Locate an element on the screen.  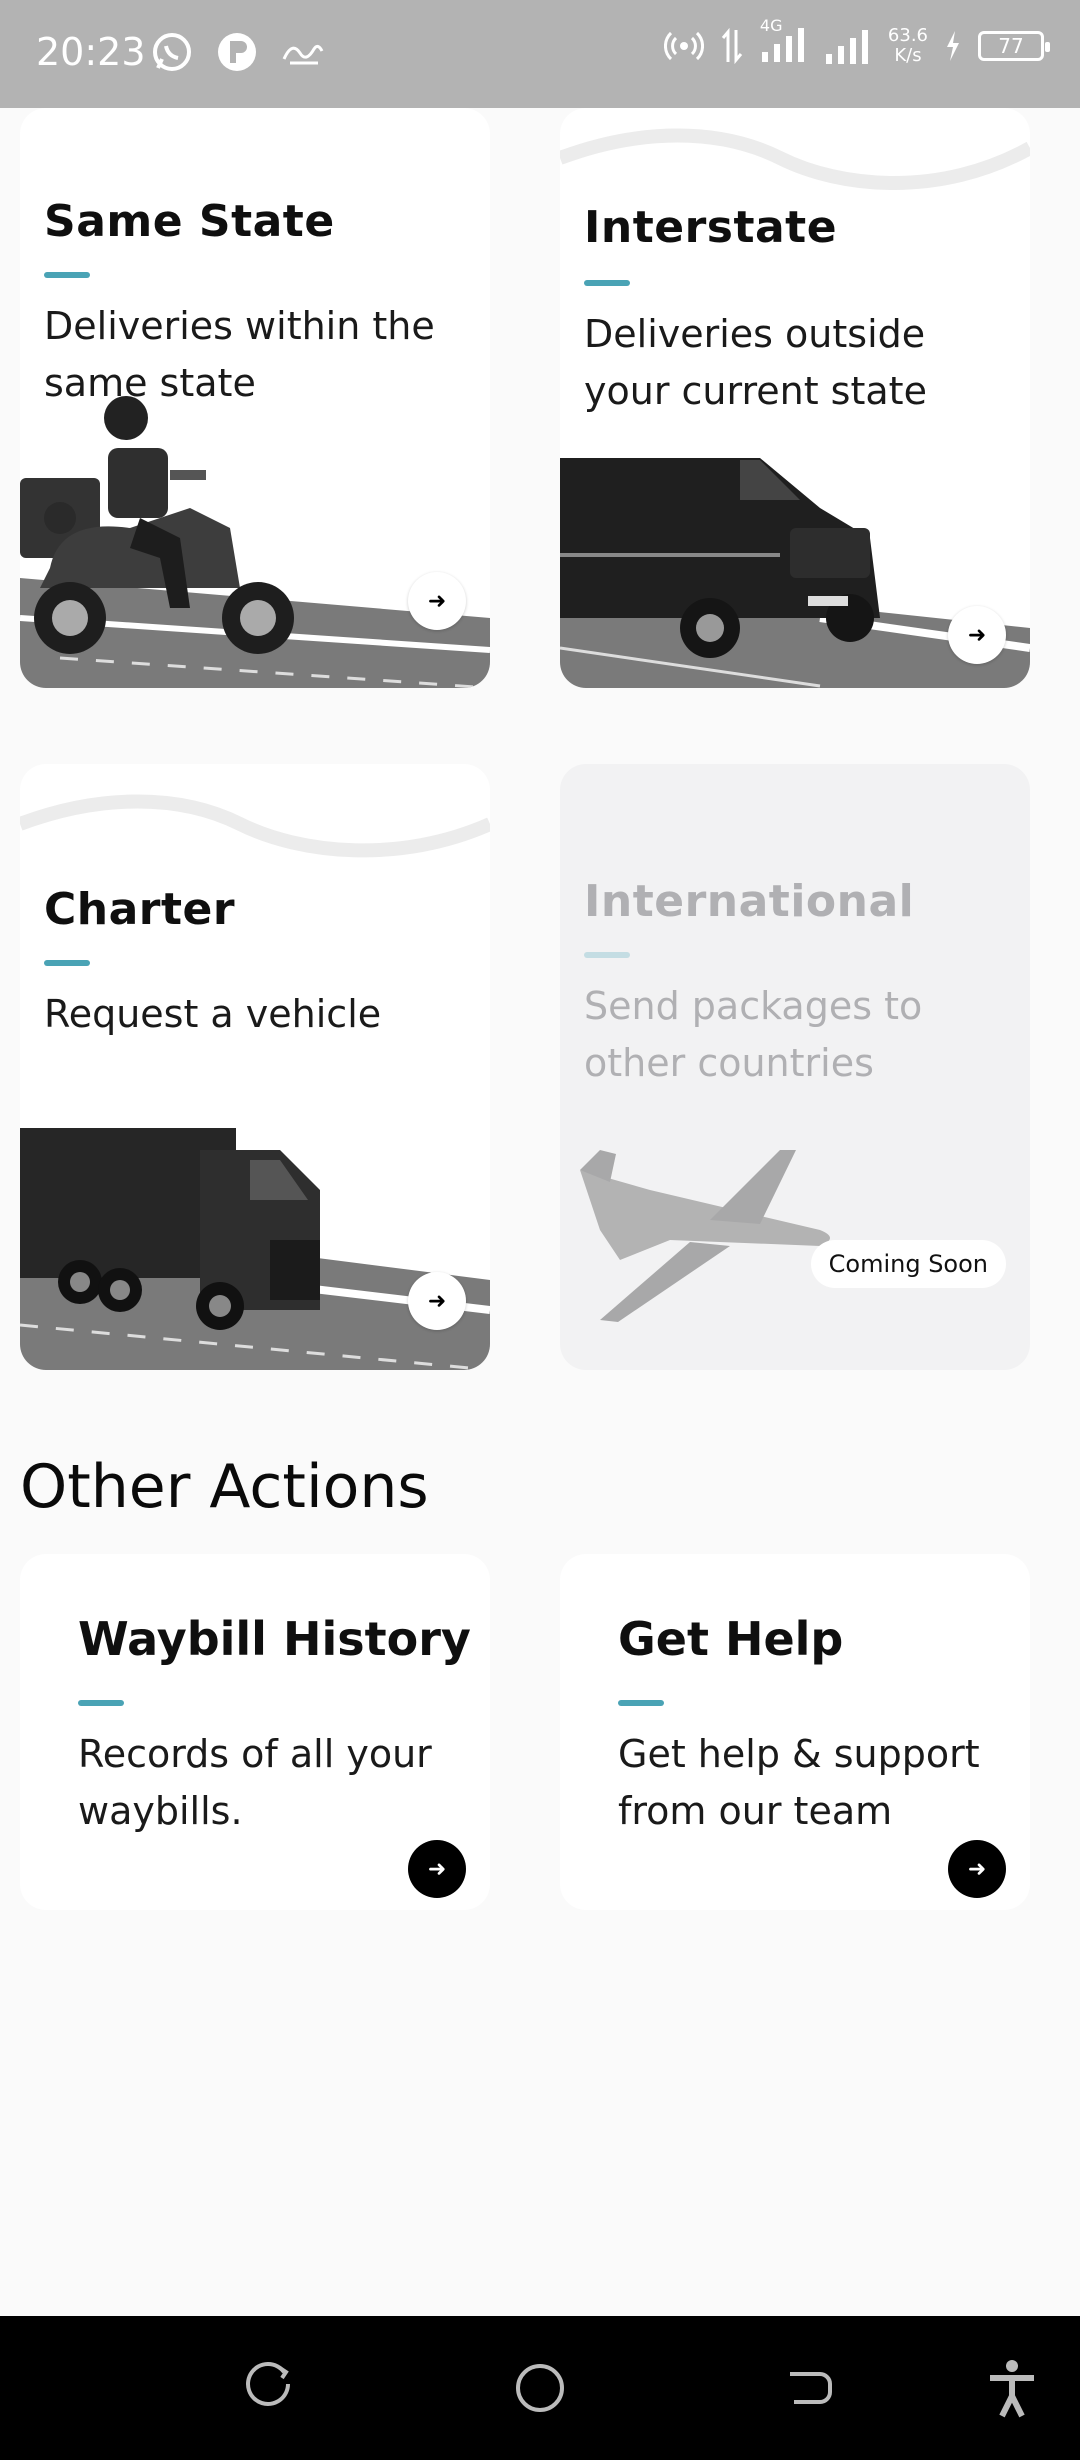
other-actions-heading: Other Actions is located at coordinates (224, 1487).